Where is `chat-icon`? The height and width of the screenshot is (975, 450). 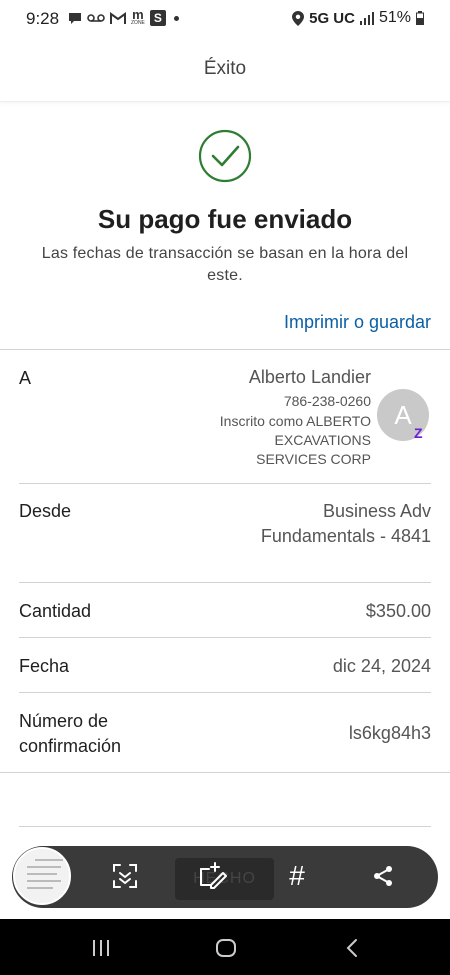
chat-icon is located at coordinates (75, 18).